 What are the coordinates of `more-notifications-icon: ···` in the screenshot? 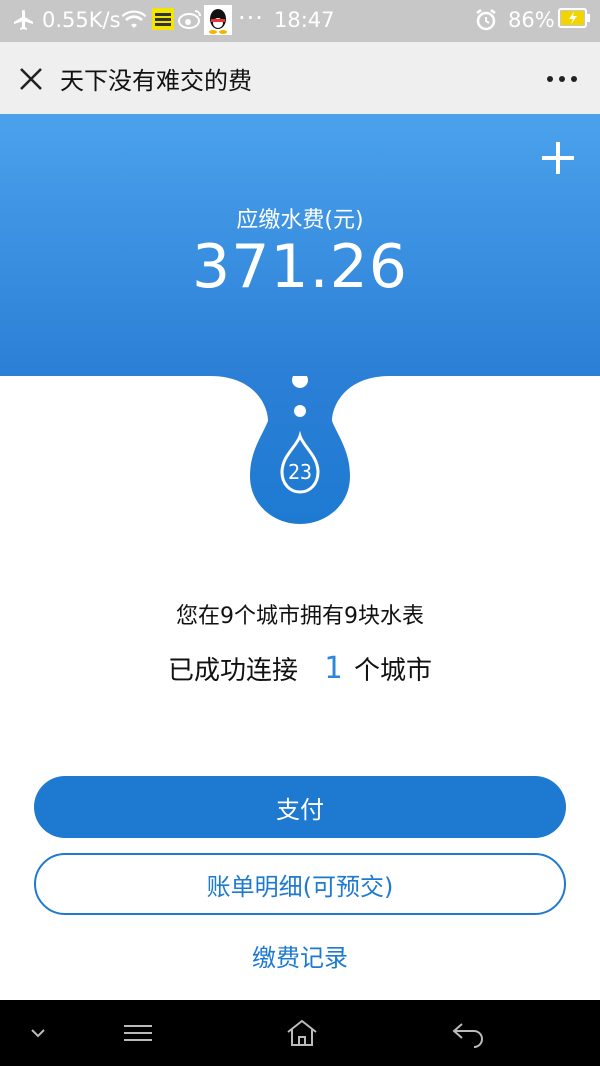 It's located at (251, 18).